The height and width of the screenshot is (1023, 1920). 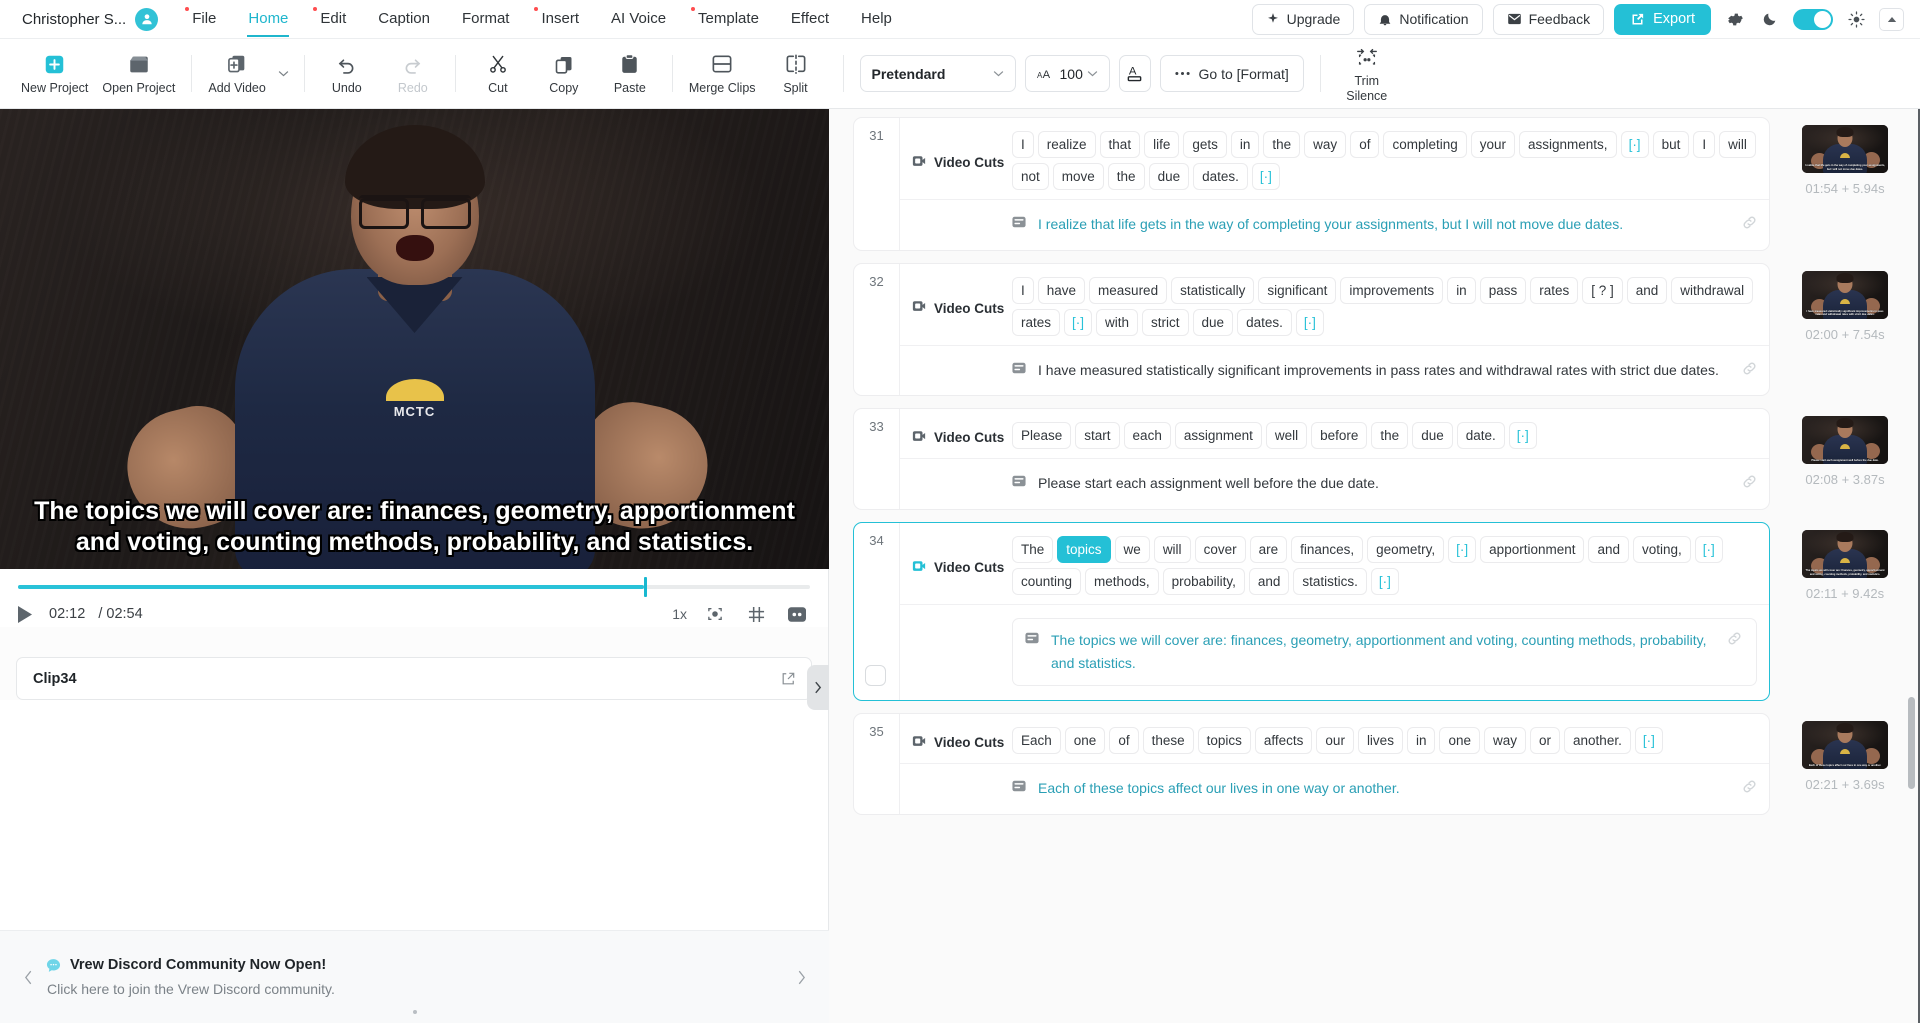 What do you see at coordinates (1734, 19) in the screenshot?
I see `gear-icon` at bounding box center [1734, 19].